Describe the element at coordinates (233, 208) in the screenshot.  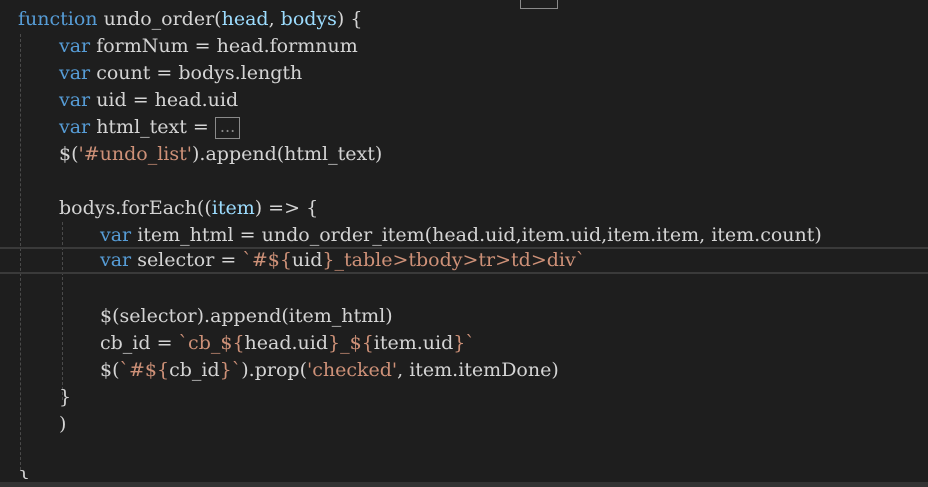
I see `code-token: item` at that location.